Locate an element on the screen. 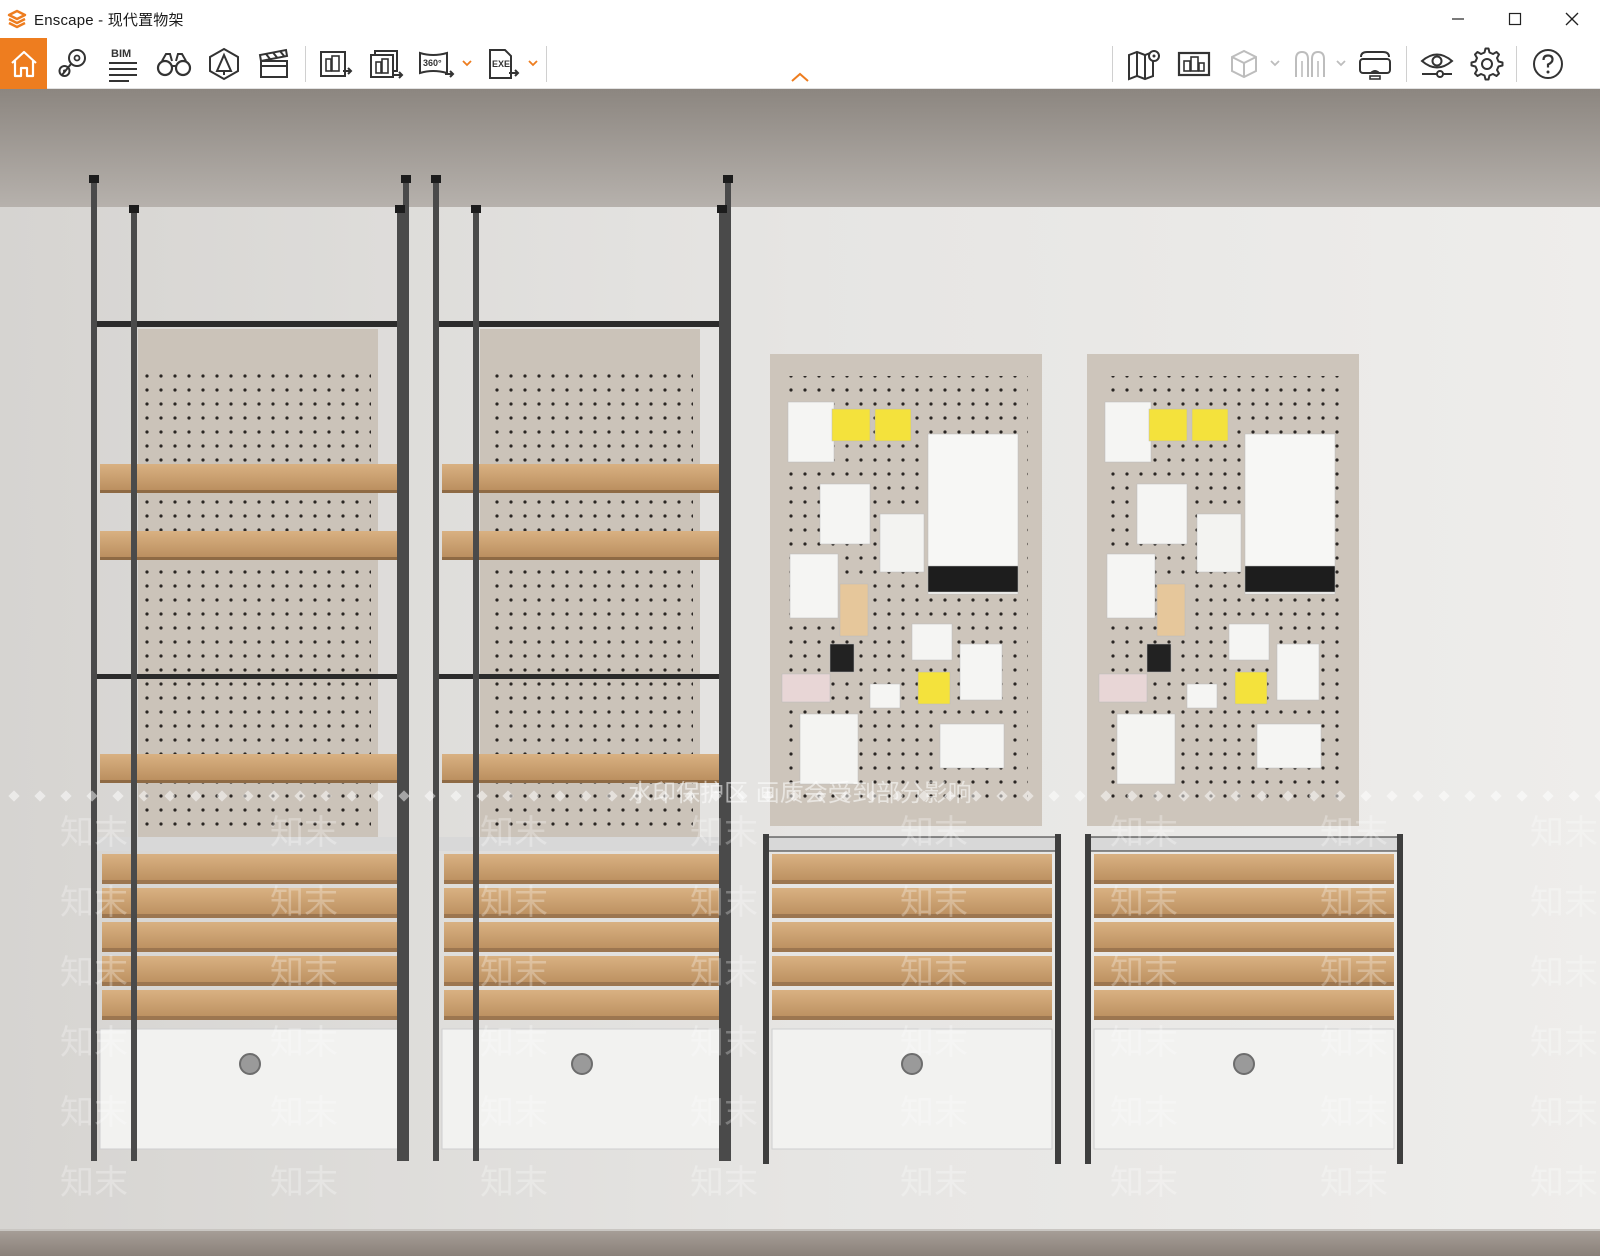  screenshot-button is located at coordinates (336, 63).